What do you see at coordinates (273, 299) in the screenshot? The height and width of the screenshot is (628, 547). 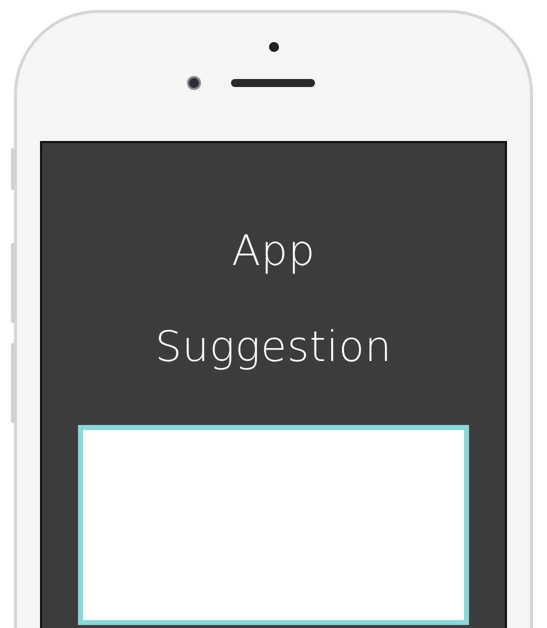 I see `screen-heading: App Suggestion` at bounding box center [273, 299].